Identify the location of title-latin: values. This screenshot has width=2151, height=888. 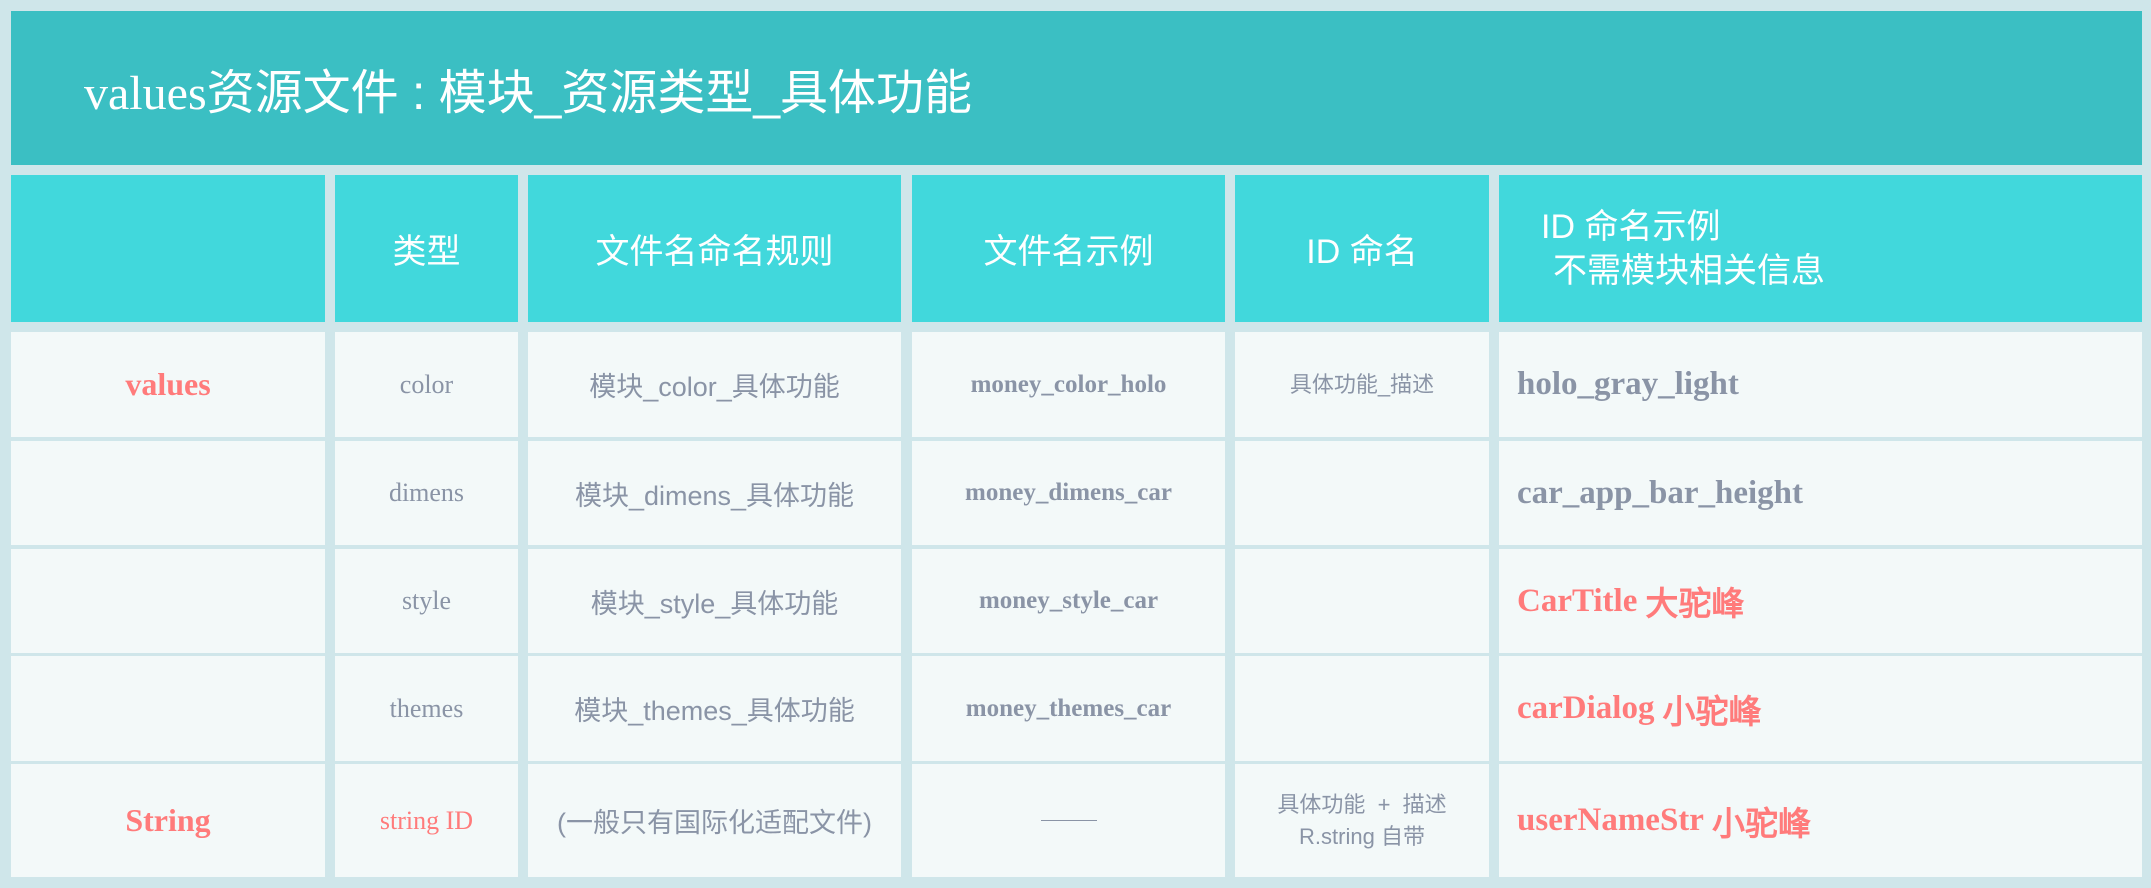
(145, 93).